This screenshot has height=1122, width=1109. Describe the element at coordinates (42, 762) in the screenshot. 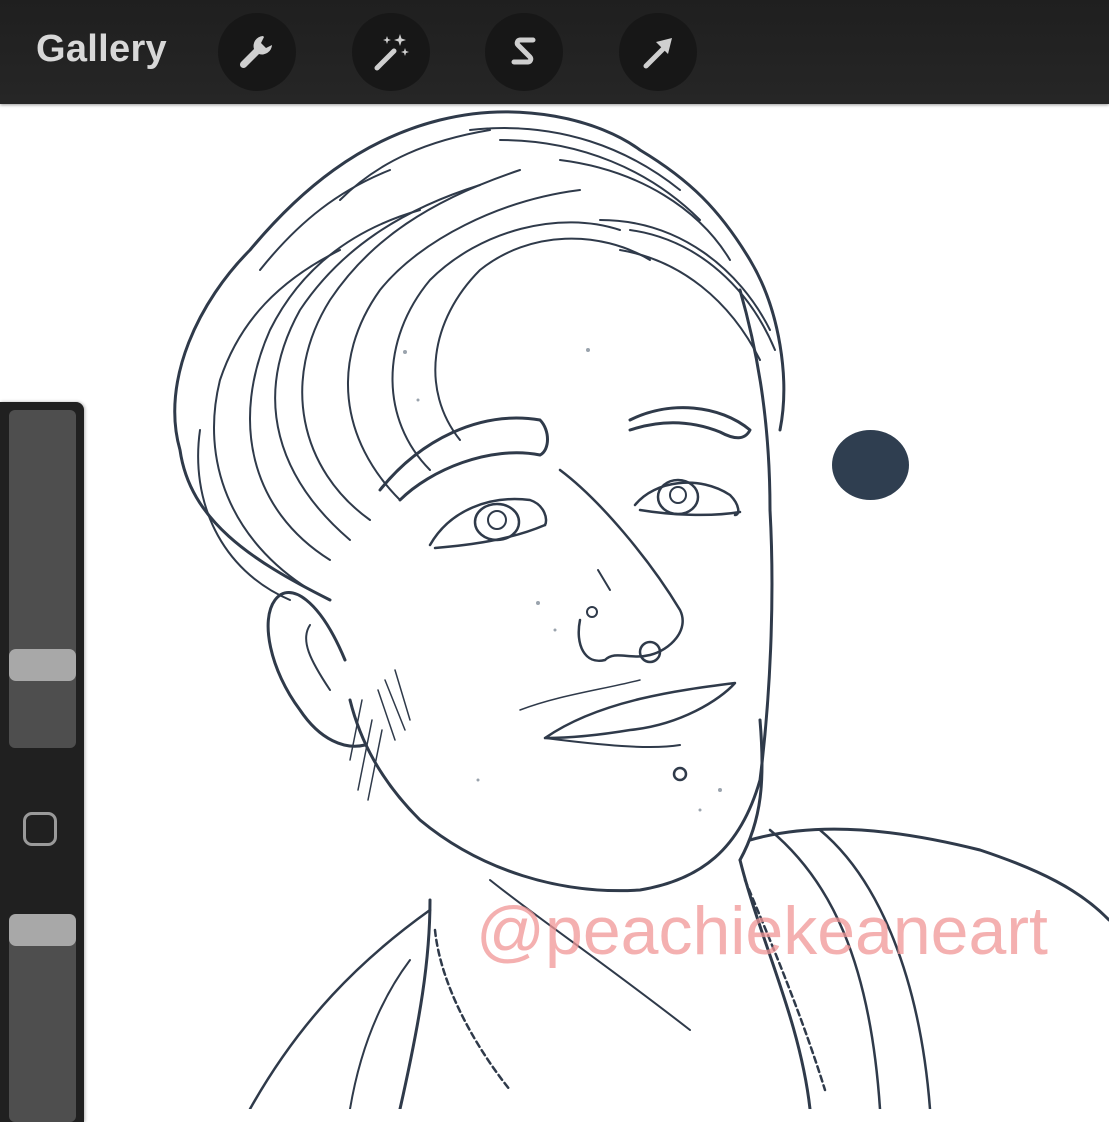

I see `brush-sidebar` at that location.